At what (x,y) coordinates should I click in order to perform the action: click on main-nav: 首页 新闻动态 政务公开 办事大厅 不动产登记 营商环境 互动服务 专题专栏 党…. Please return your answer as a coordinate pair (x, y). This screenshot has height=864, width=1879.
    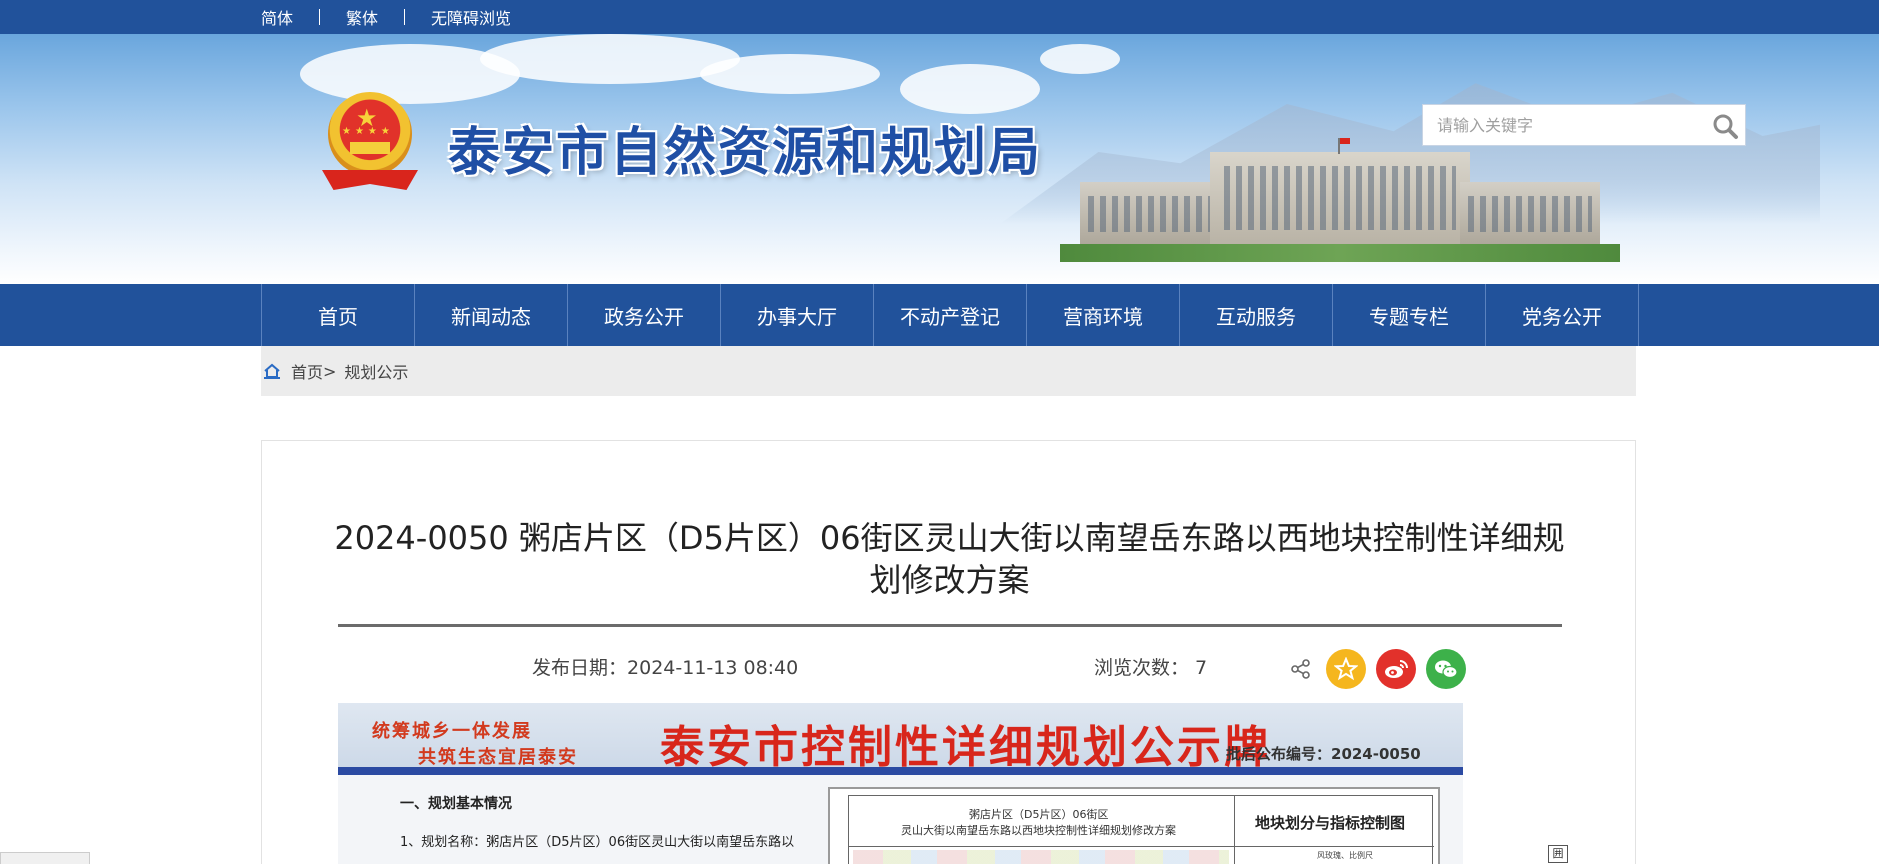
    Looking at the image, I should click on (939, 315).